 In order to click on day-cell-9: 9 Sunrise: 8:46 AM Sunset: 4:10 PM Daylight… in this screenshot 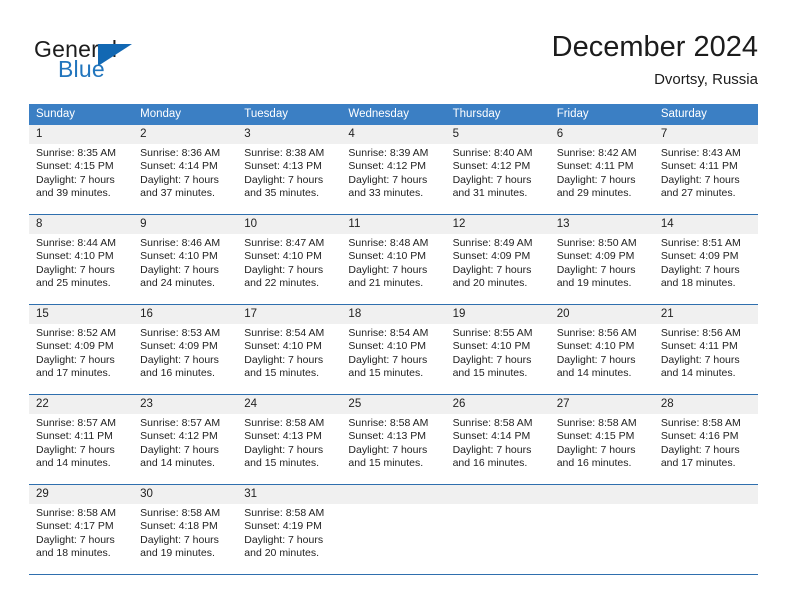, I will do `click(185, 259)`.